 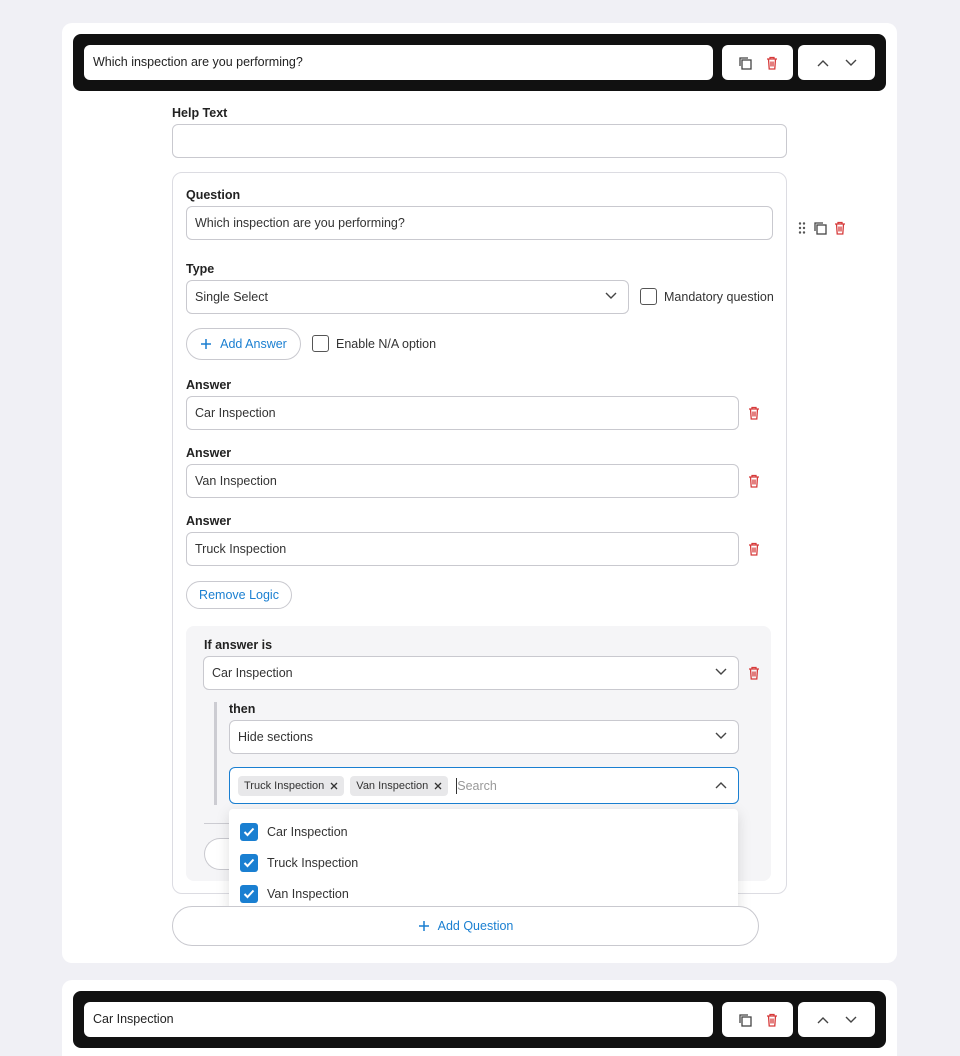 I want to click on section-card: Car Inspection, so click(x=479, y=1018).